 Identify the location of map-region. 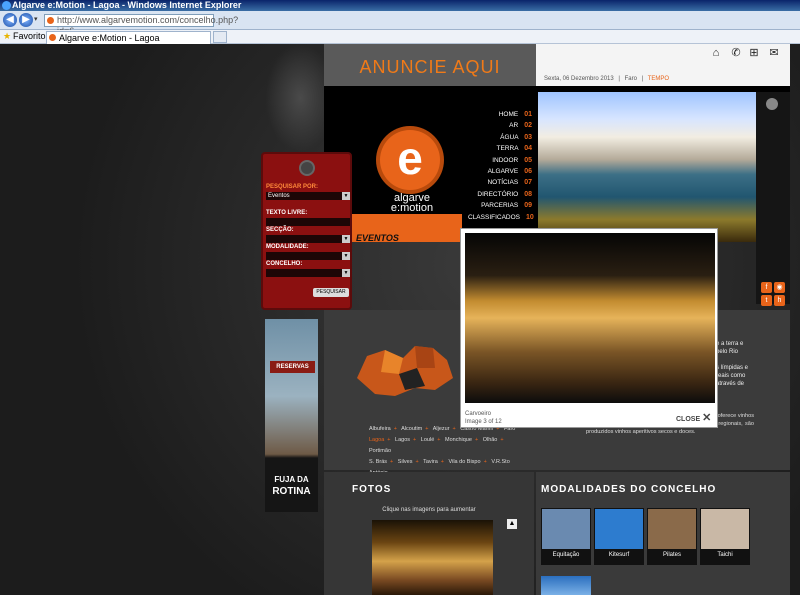
(425, 357).